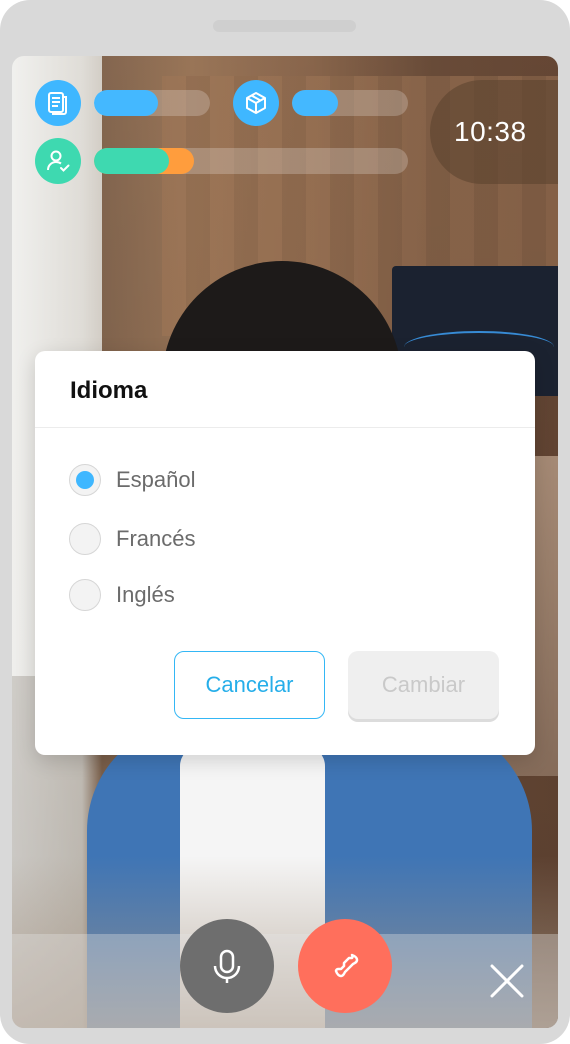  I want to click on dialog-title: Idioma, so click(109, 390).